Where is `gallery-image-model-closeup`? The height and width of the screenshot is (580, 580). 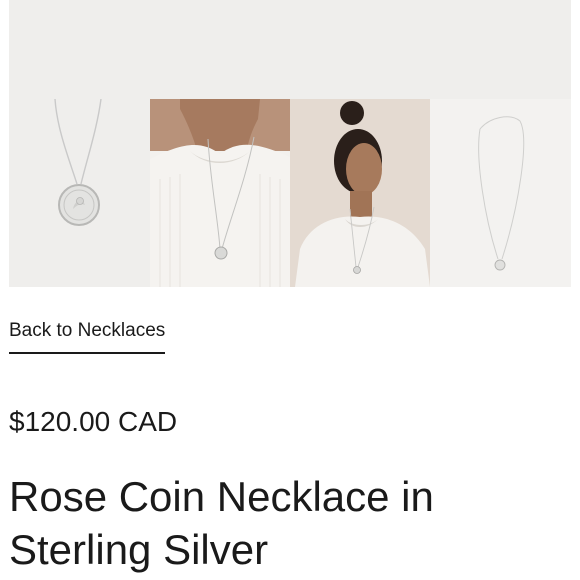 gallery-image-model-closeup is located at coordinates (220, 193).